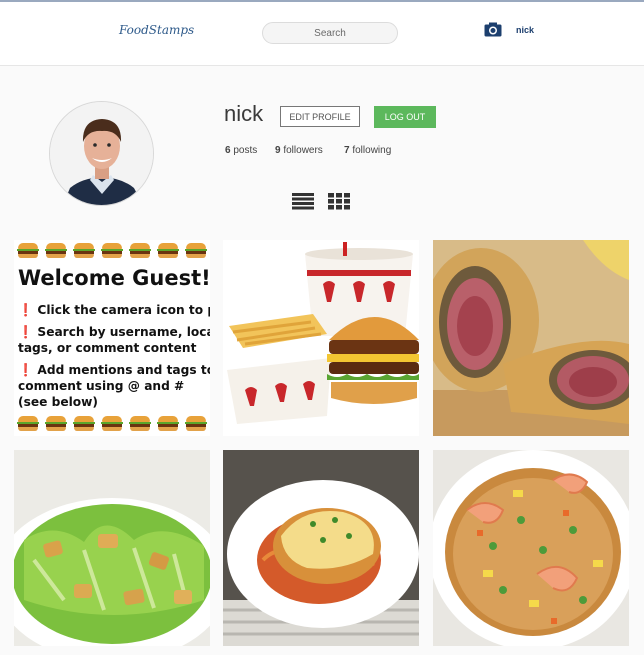 The image size is (644, 655). What do you see at coordinates (493, 29) in the screenshot?
I see `camera-icon` at bounding box center [493, 29].